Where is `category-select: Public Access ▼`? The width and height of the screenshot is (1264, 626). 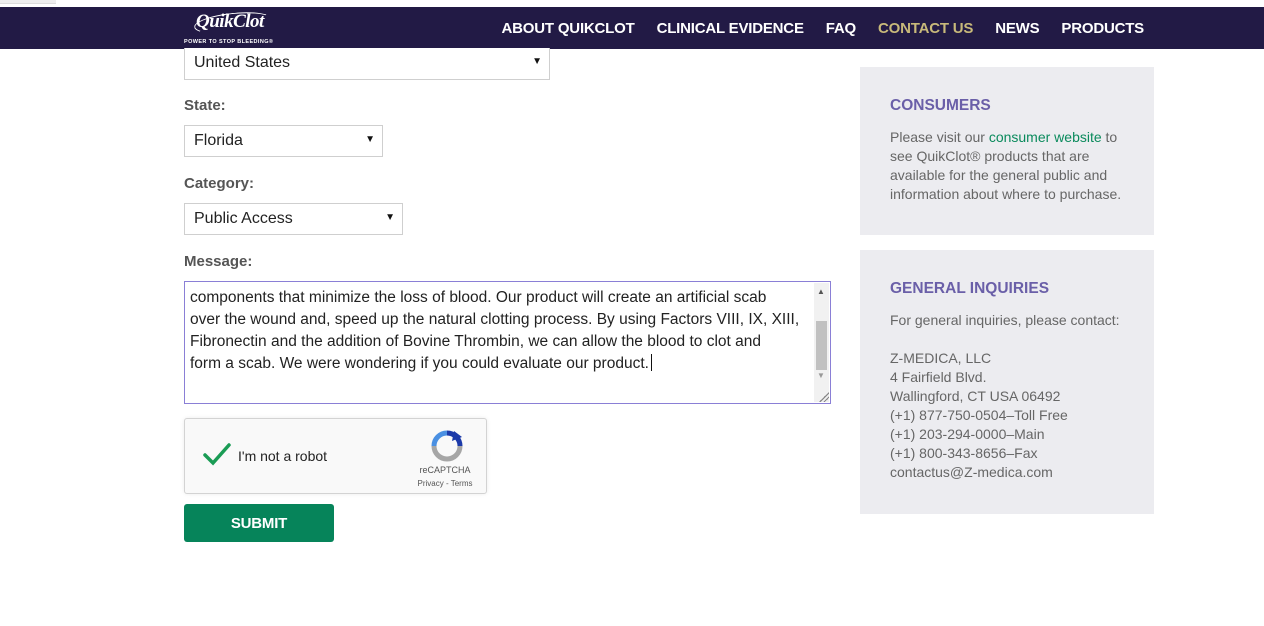 category-select: Public Access ▼ is located at coordinates (293, 219).